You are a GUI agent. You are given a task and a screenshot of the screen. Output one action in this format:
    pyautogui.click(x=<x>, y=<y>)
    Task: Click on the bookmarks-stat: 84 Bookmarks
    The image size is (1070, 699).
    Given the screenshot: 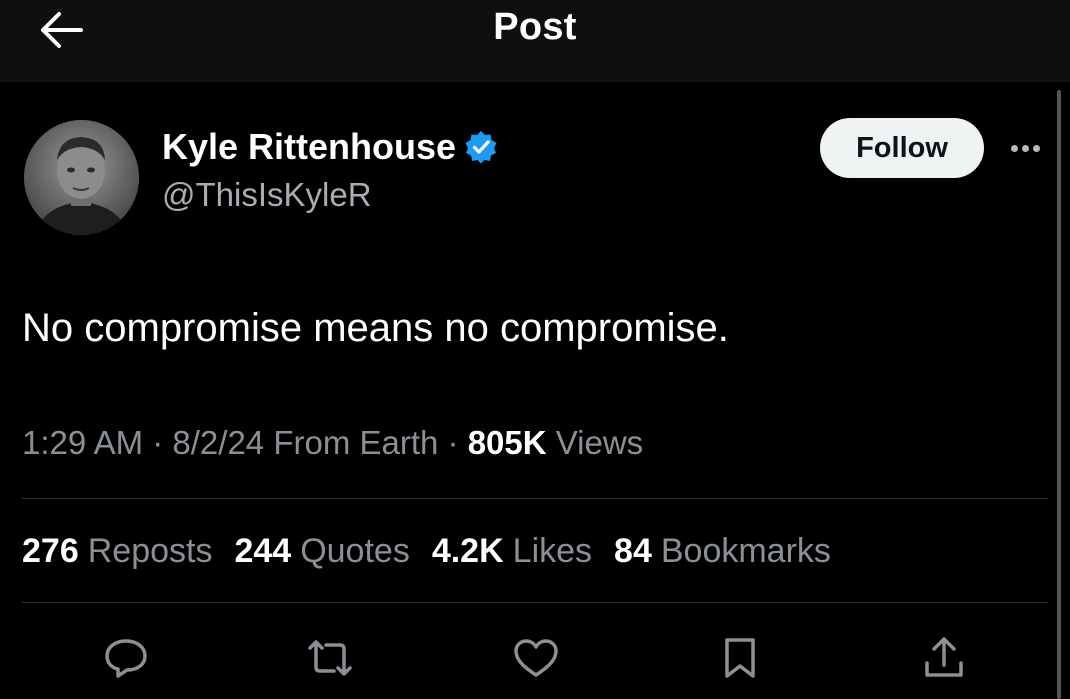 What is the action you would take?
    pyautogui.click(x=722, y=551)
    